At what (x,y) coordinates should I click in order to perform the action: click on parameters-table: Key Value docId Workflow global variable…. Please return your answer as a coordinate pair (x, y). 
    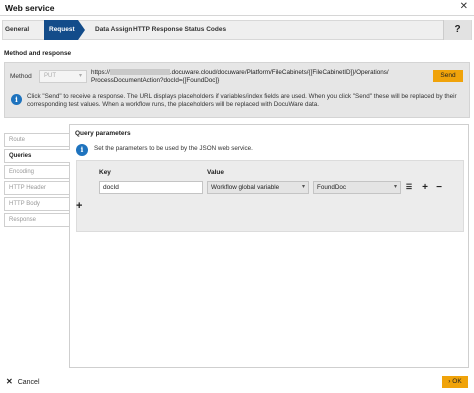
    Looking at the image, I should click on (270, 196).